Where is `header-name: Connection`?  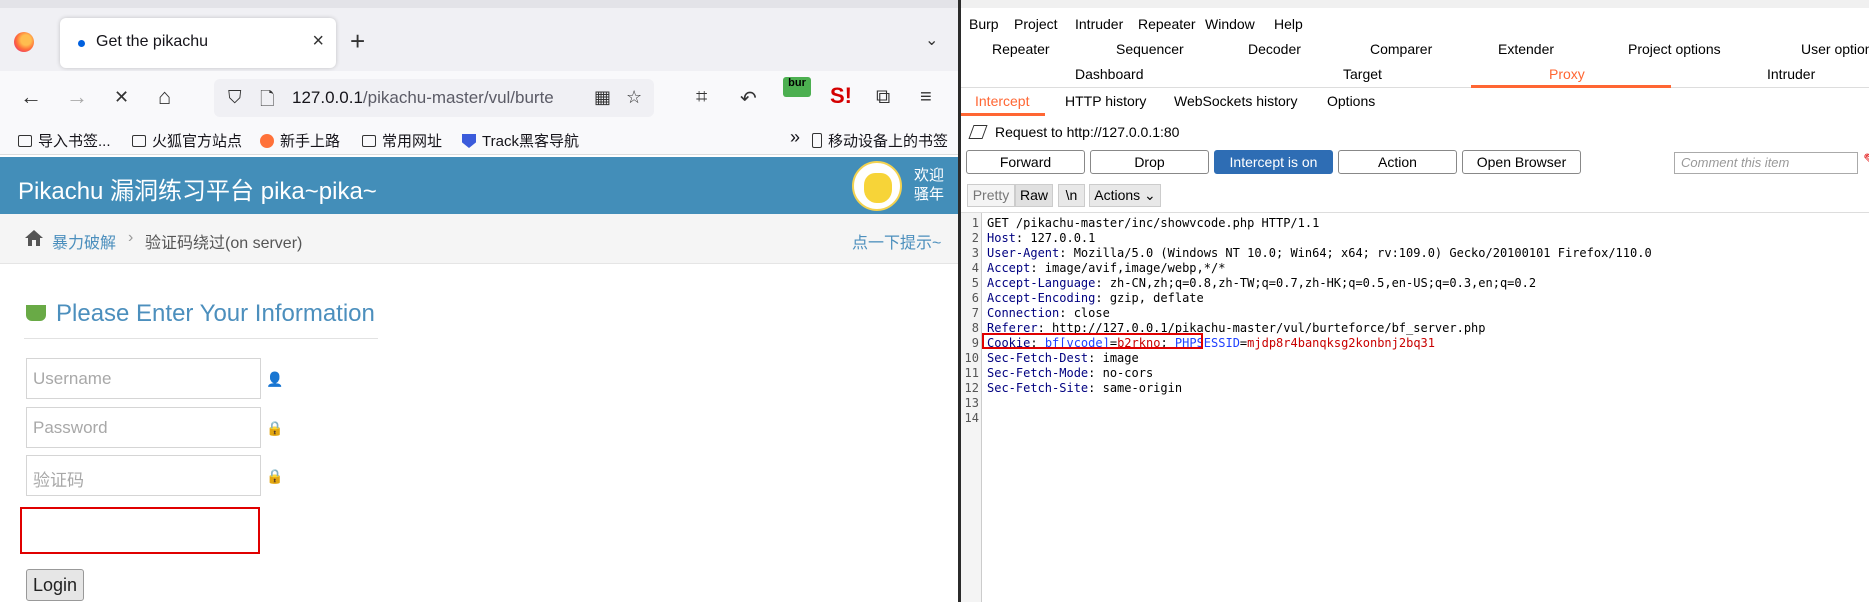 header-name: Connection is located at coordinates (1023, 313).